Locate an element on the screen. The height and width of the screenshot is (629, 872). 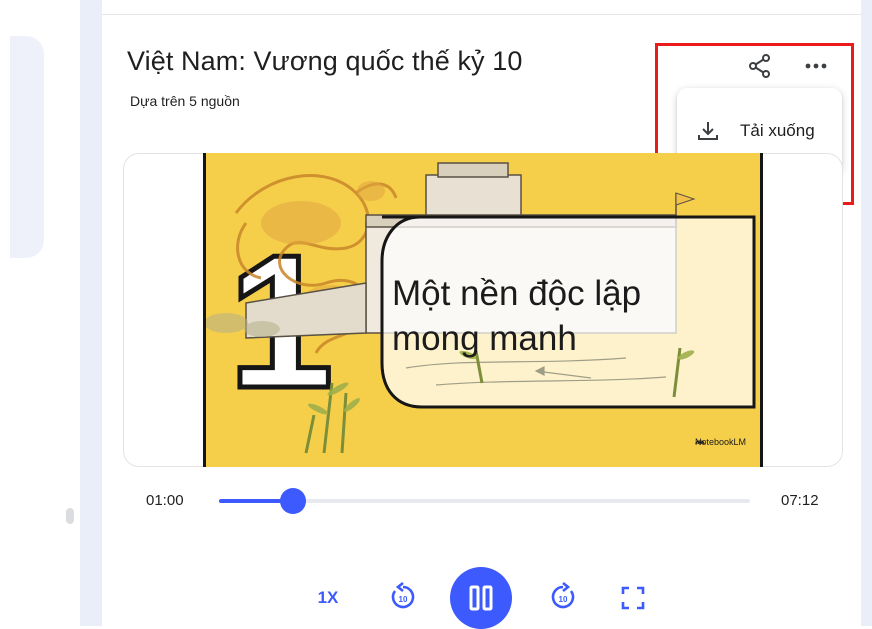
fullscreen-icon is located at coordinates (633, 598).